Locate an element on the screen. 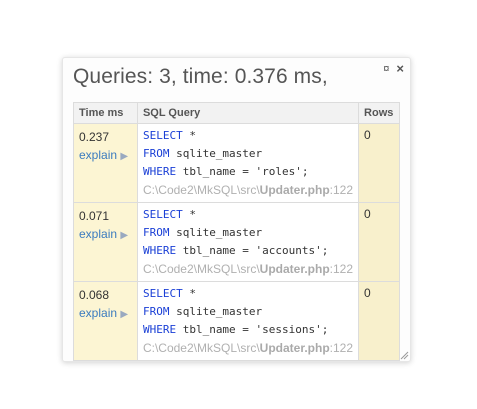  panel-controls: ¤ × is located at coordinates (393, 69).